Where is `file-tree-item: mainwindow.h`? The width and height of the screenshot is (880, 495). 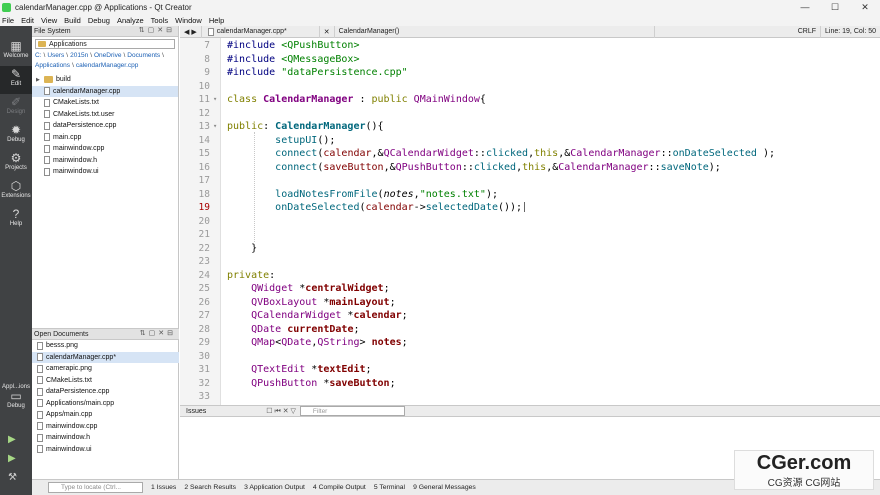 file-tree-item: mainwindow.h is located at coordinates (105, 161).